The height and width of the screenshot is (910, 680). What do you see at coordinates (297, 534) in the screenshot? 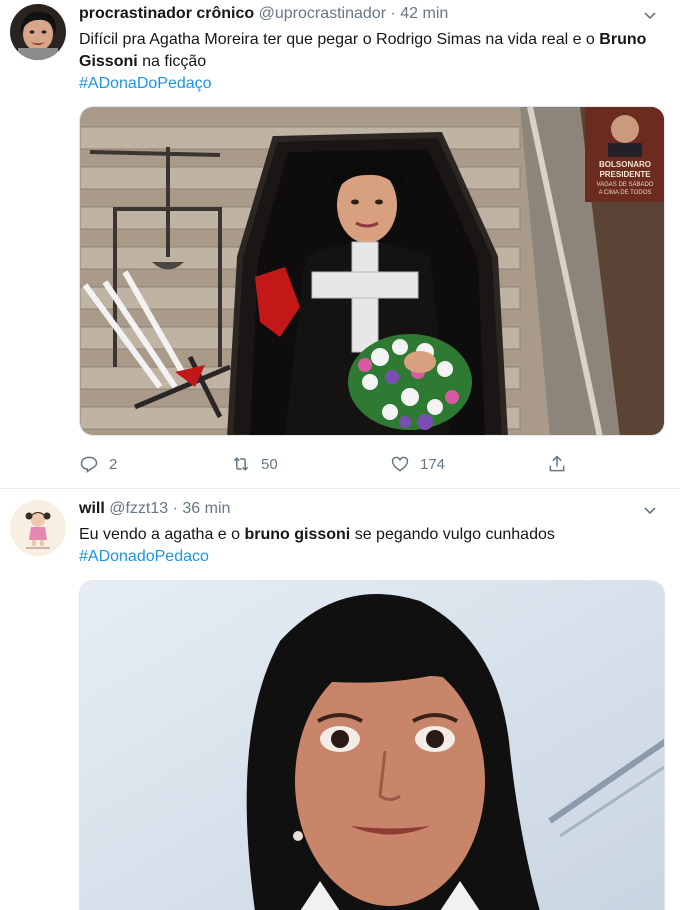
I see `text-bold: bruno gissoni` at bounding box center [297, 534].